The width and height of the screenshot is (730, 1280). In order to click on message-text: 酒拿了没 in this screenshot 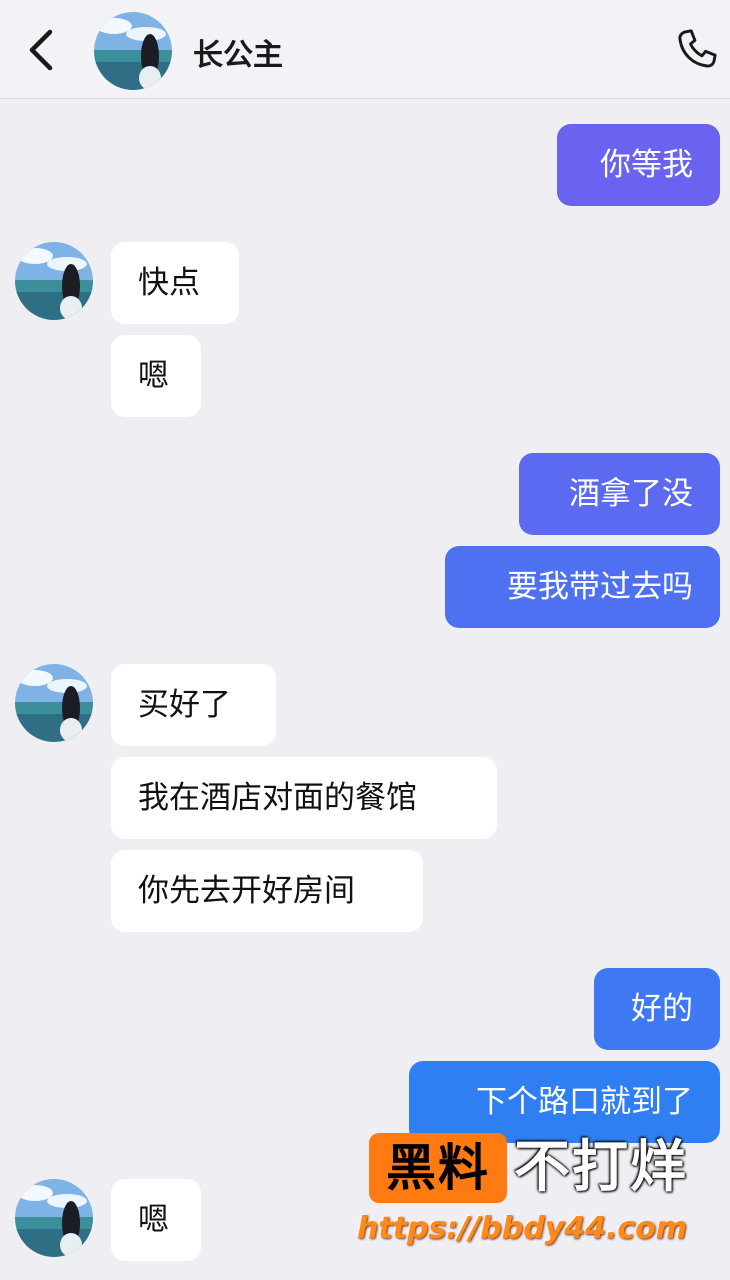, I will do `click(631, 494)`.